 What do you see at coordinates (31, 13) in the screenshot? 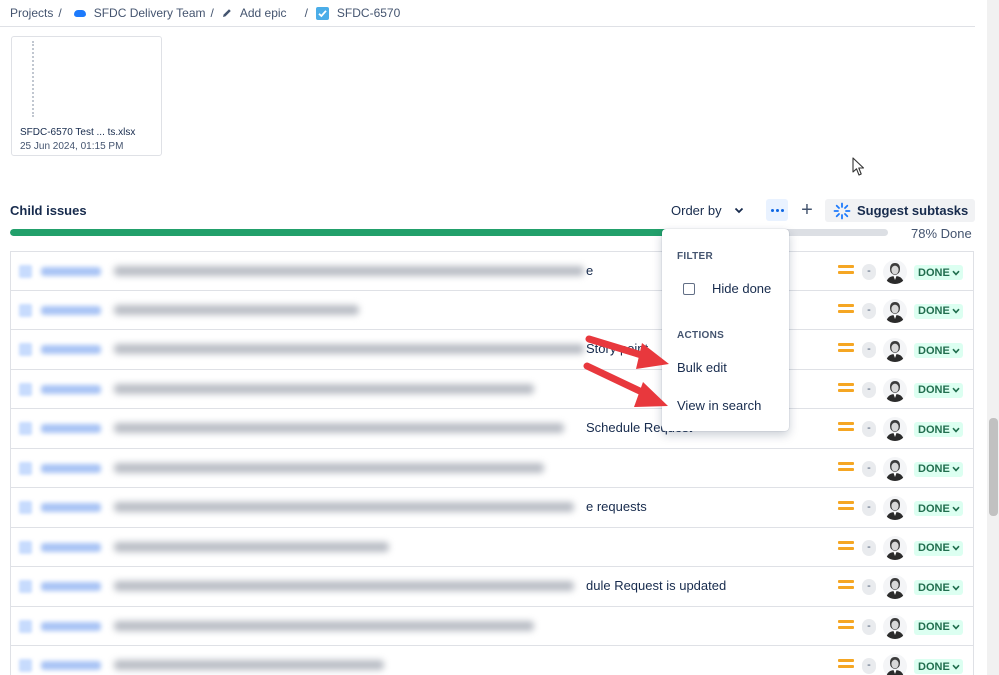
I see `breadcrumb-projects: Projects` at bounding box center [31, 13].